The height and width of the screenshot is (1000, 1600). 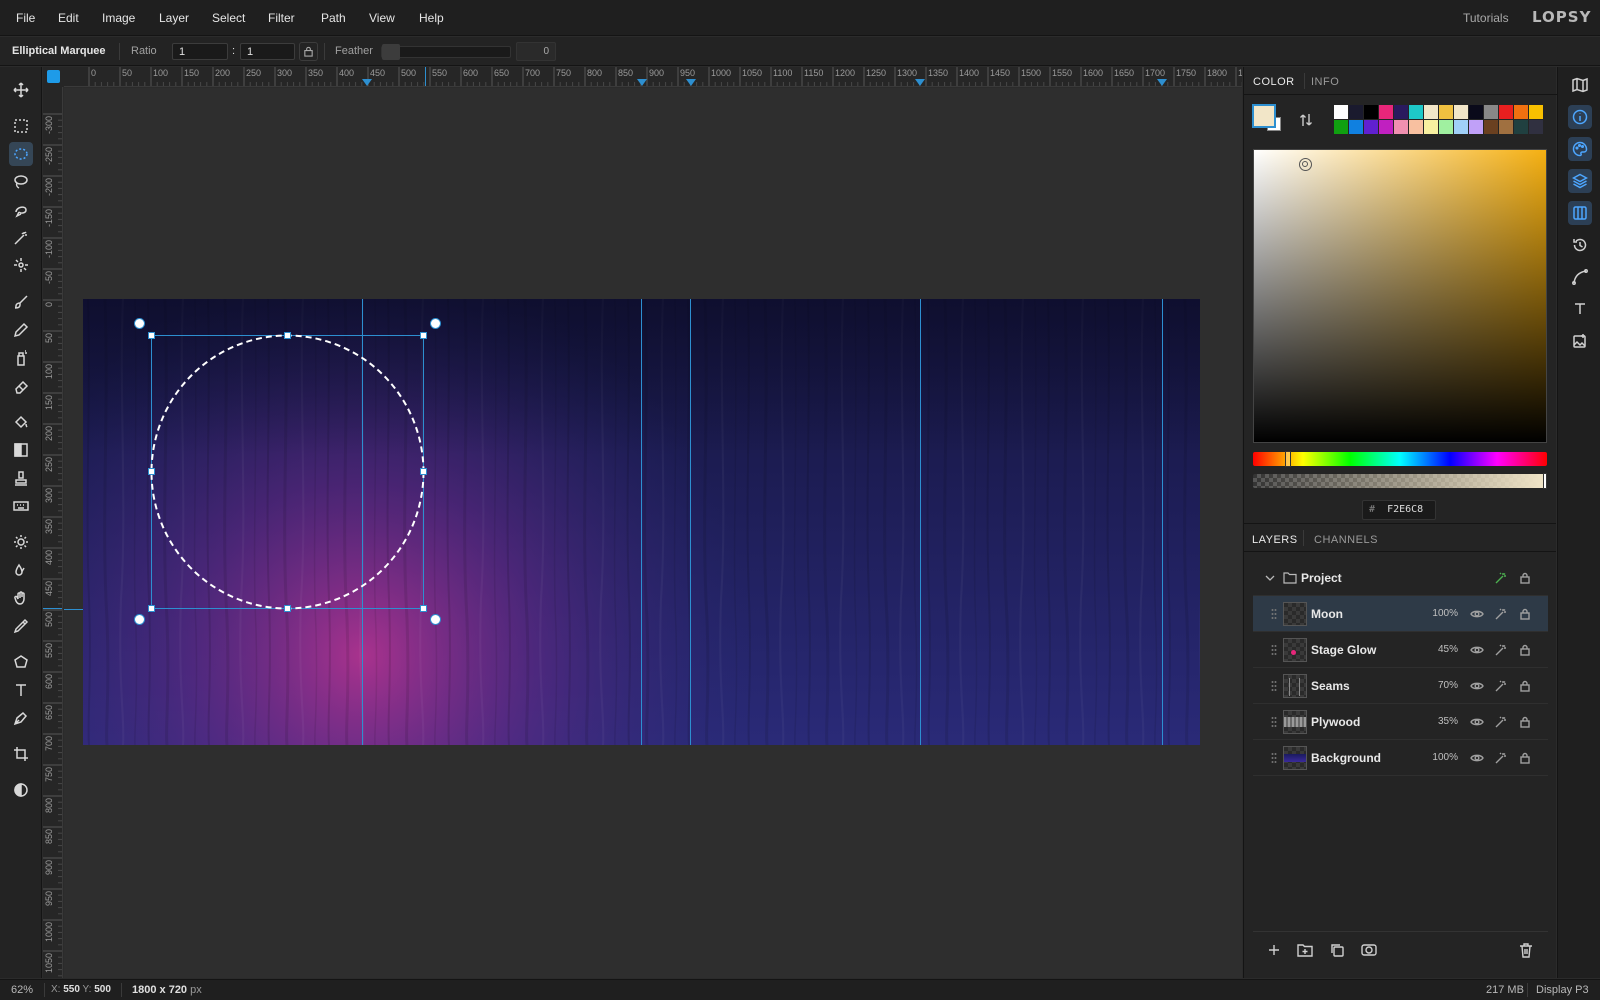 What do you see at coordinates (267, 51) in the screenshot?
I see `ratio-height-input` at bounding box center [267, 51].